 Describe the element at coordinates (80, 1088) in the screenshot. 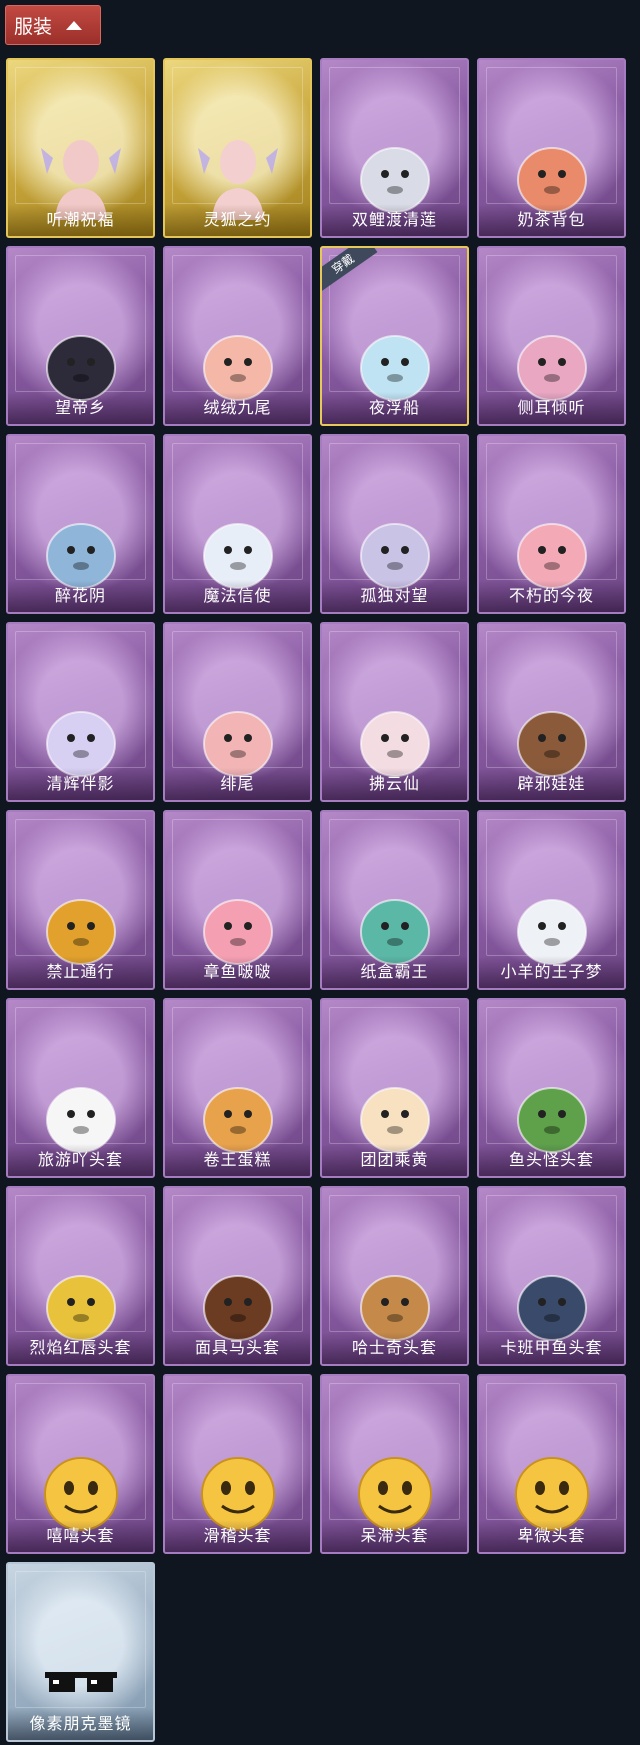

I see `costume-card: 旅游吖头套` at that location.